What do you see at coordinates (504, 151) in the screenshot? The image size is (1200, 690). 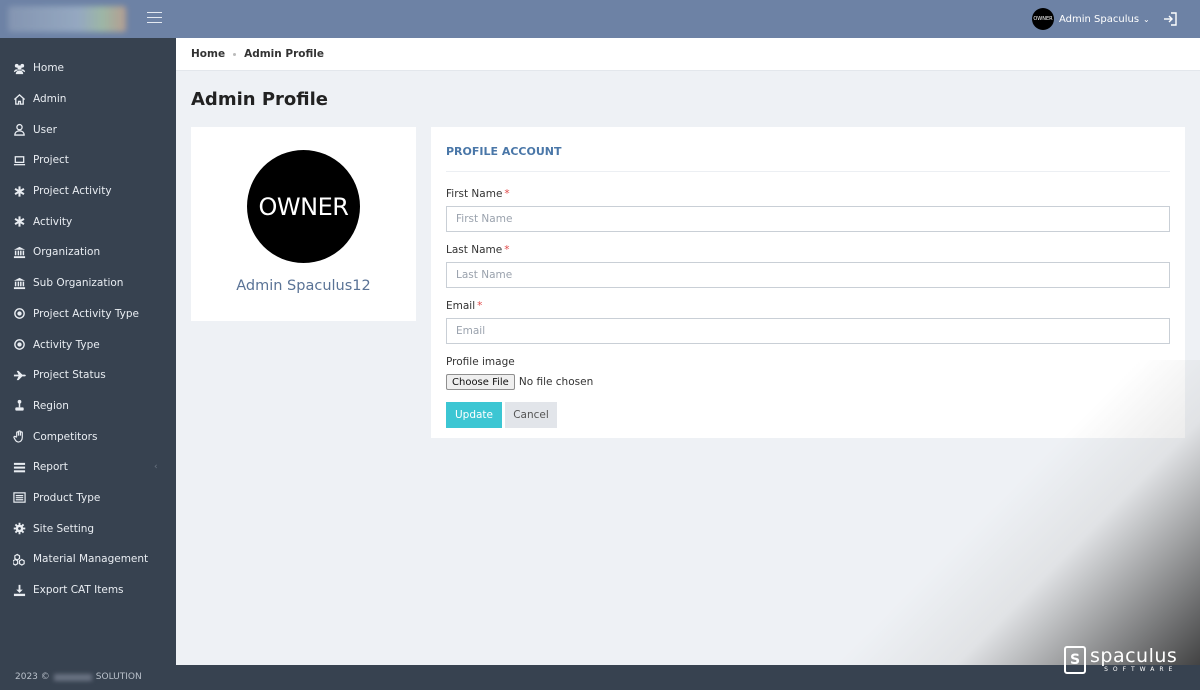 I see `form-heading: PROFILE ACCOUNT` at bounding box center [504, 151].